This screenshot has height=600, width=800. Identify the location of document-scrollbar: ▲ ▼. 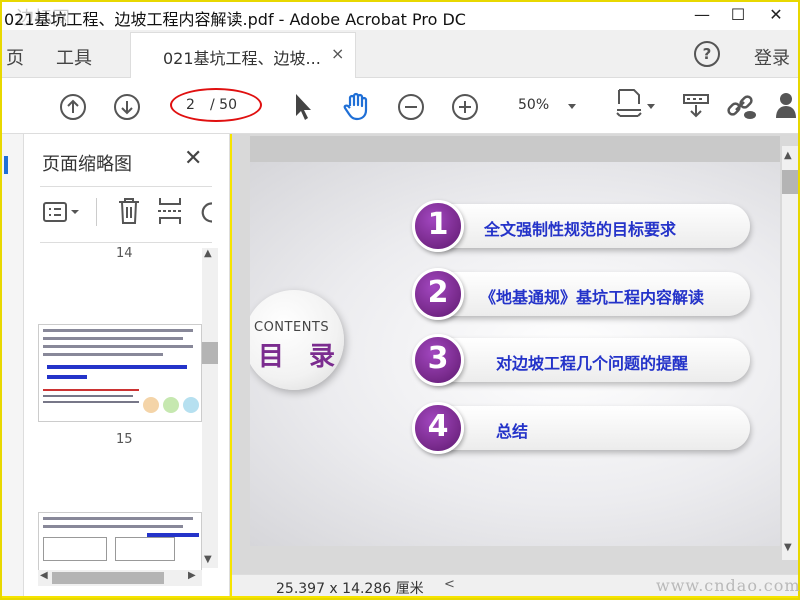
(790, 353).